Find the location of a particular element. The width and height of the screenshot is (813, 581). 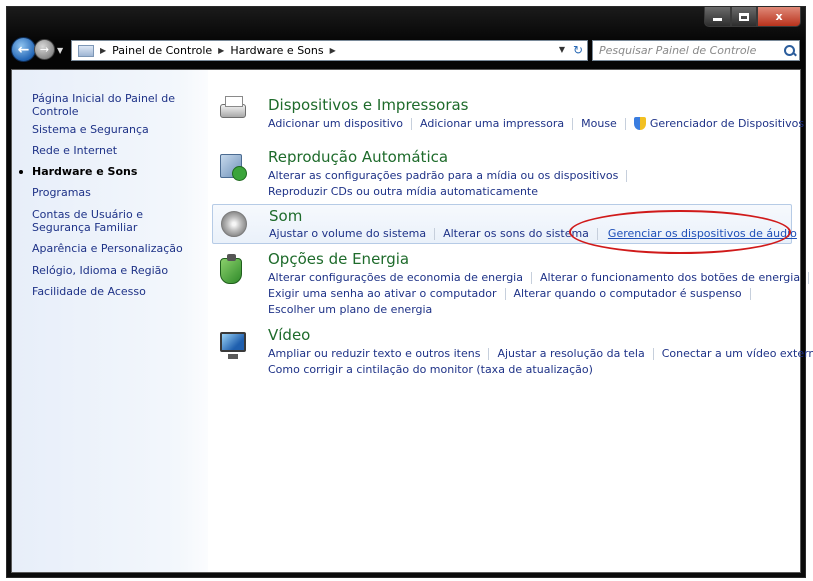

category-title: Opções de Energia is located at coordinates (338, 259).